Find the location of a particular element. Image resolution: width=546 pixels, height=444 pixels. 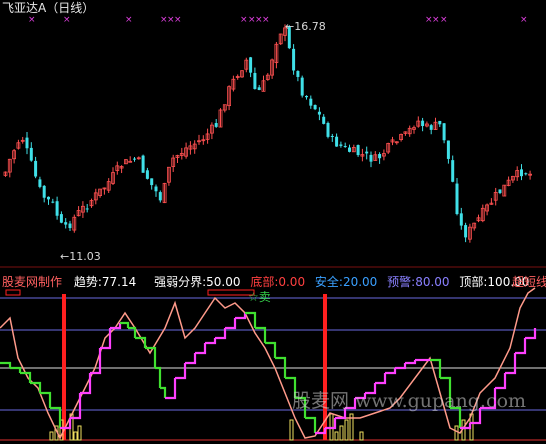

low-price-value: 11.03 is located at coordinates (85, 256).